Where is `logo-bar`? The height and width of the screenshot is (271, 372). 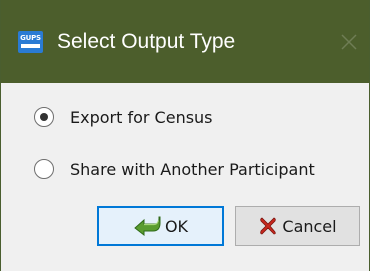
logo-bar is located at coordinates (30, 46).